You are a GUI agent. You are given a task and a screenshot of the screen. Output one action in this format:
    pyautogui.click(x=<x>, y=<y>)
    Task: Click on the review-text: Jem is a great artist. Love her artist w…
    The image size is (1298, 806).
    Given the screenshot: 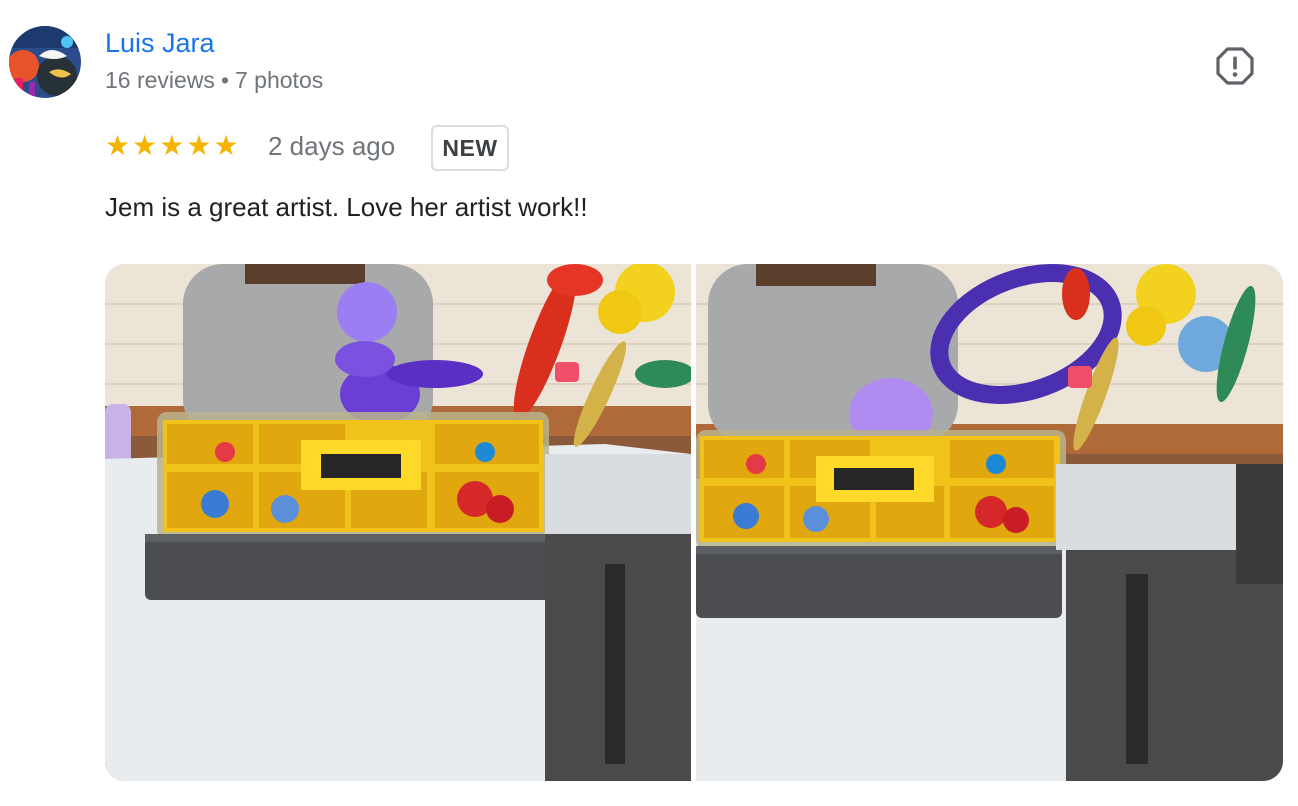 What is the action you would take?
    pyautogui.click(x=346, y=207)
    